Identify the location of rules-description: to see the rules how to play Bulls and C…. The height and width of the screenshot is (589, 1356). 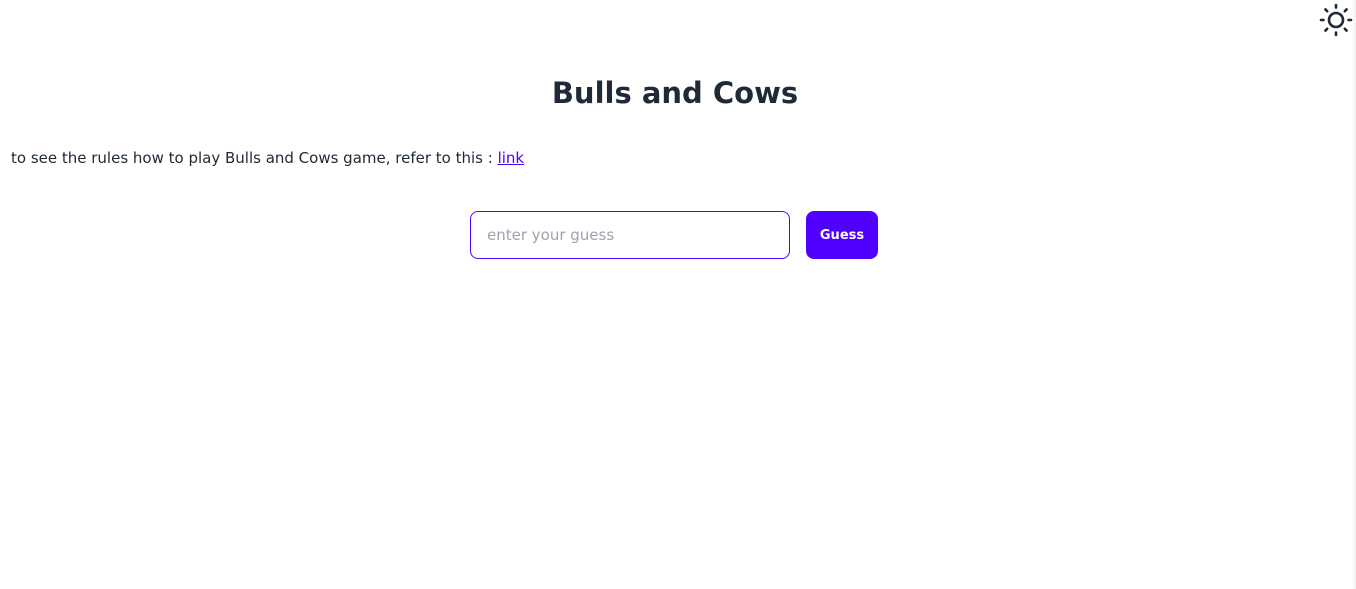
(254, 158).